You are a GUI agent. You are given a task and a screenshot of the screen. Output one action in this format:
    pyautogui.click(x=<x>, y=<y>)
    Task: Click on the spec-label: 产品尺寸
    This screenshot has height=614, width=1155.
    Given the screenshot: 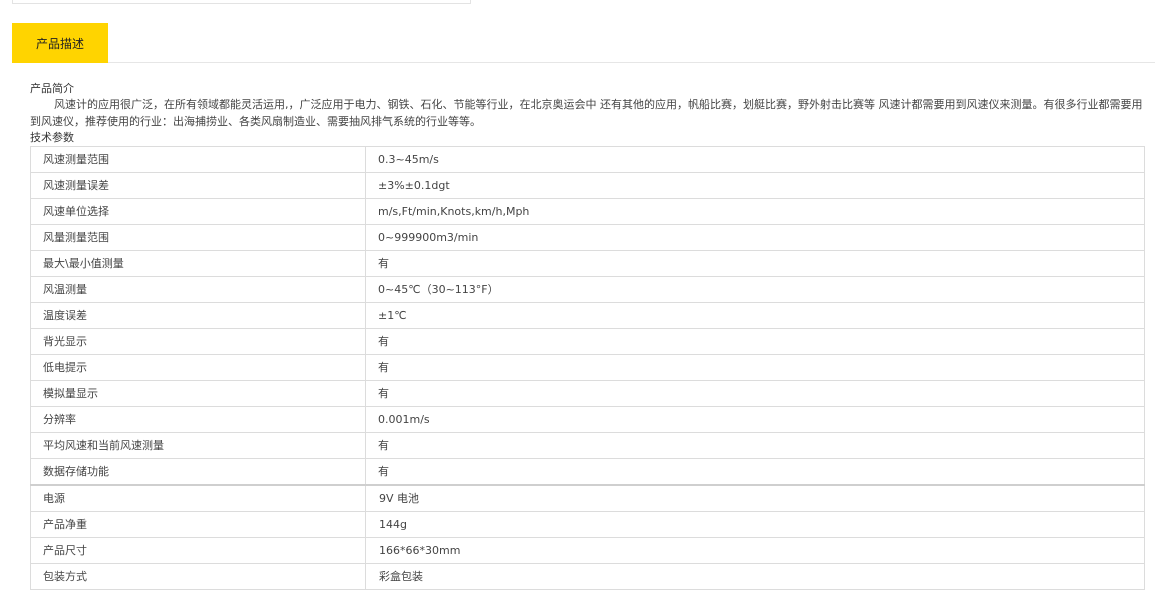 What is the action you would take?
    pyautogui.click(x=198, y=550)
    